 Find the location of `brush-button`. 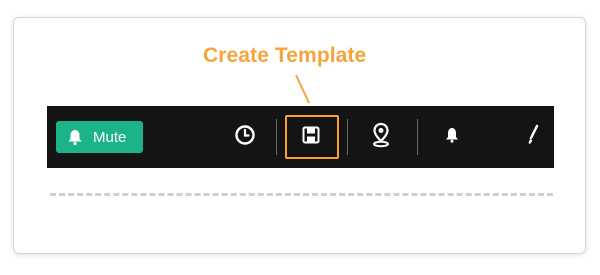

brush-button is located at coordinates (533, 137).